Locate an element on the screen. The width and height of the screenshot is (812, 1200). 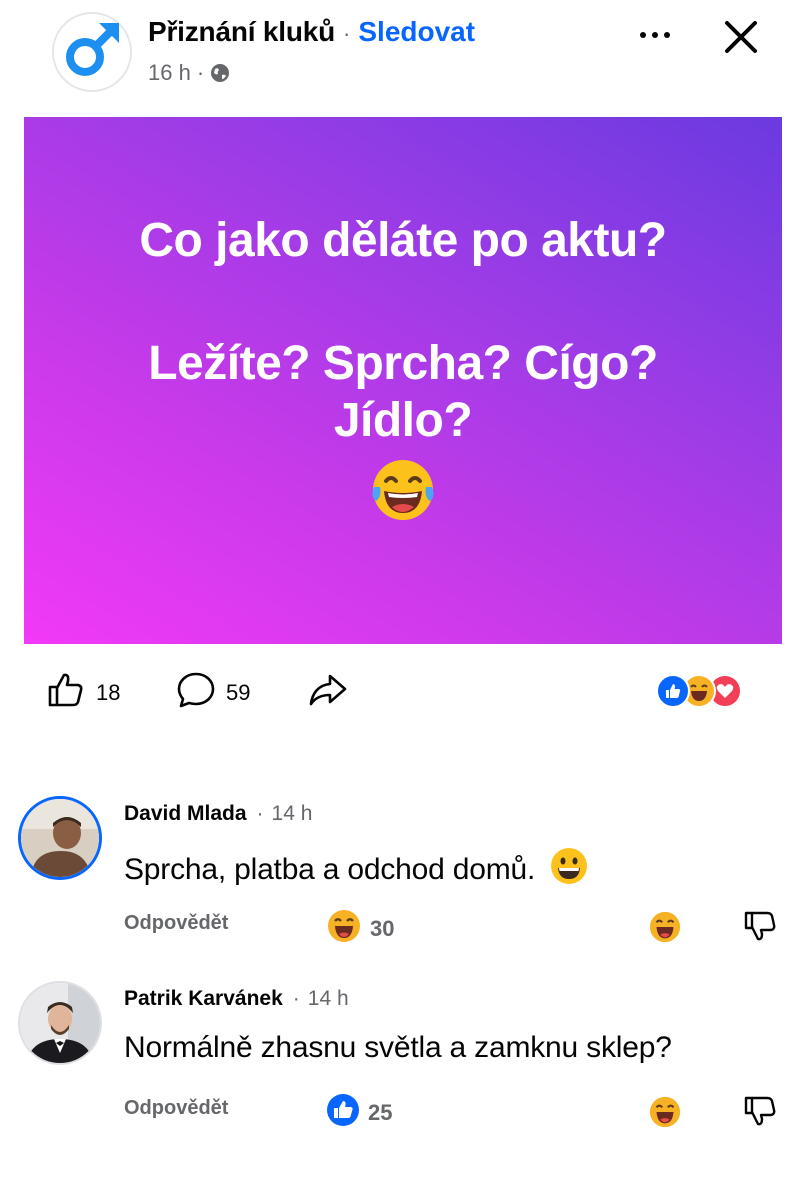
post-line-question: Co jako děláte po aktu? is located at coordinates (403, 240).